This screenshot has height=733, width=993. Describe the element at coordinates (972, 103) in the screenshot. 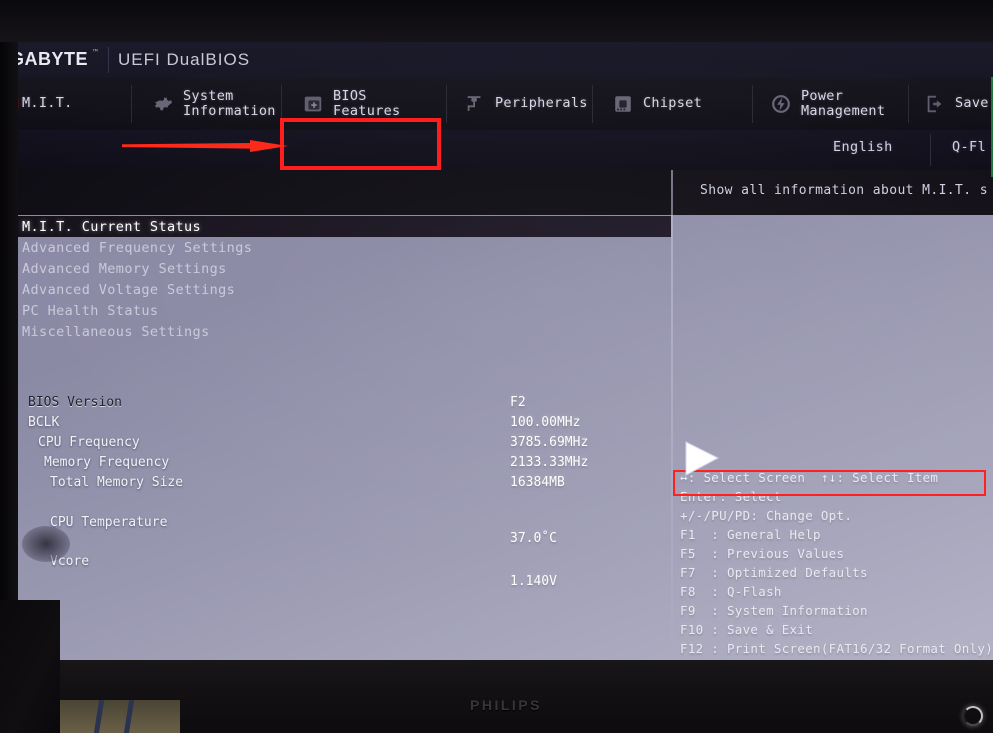

I see `nav-tab-save-label: Save` at that location.